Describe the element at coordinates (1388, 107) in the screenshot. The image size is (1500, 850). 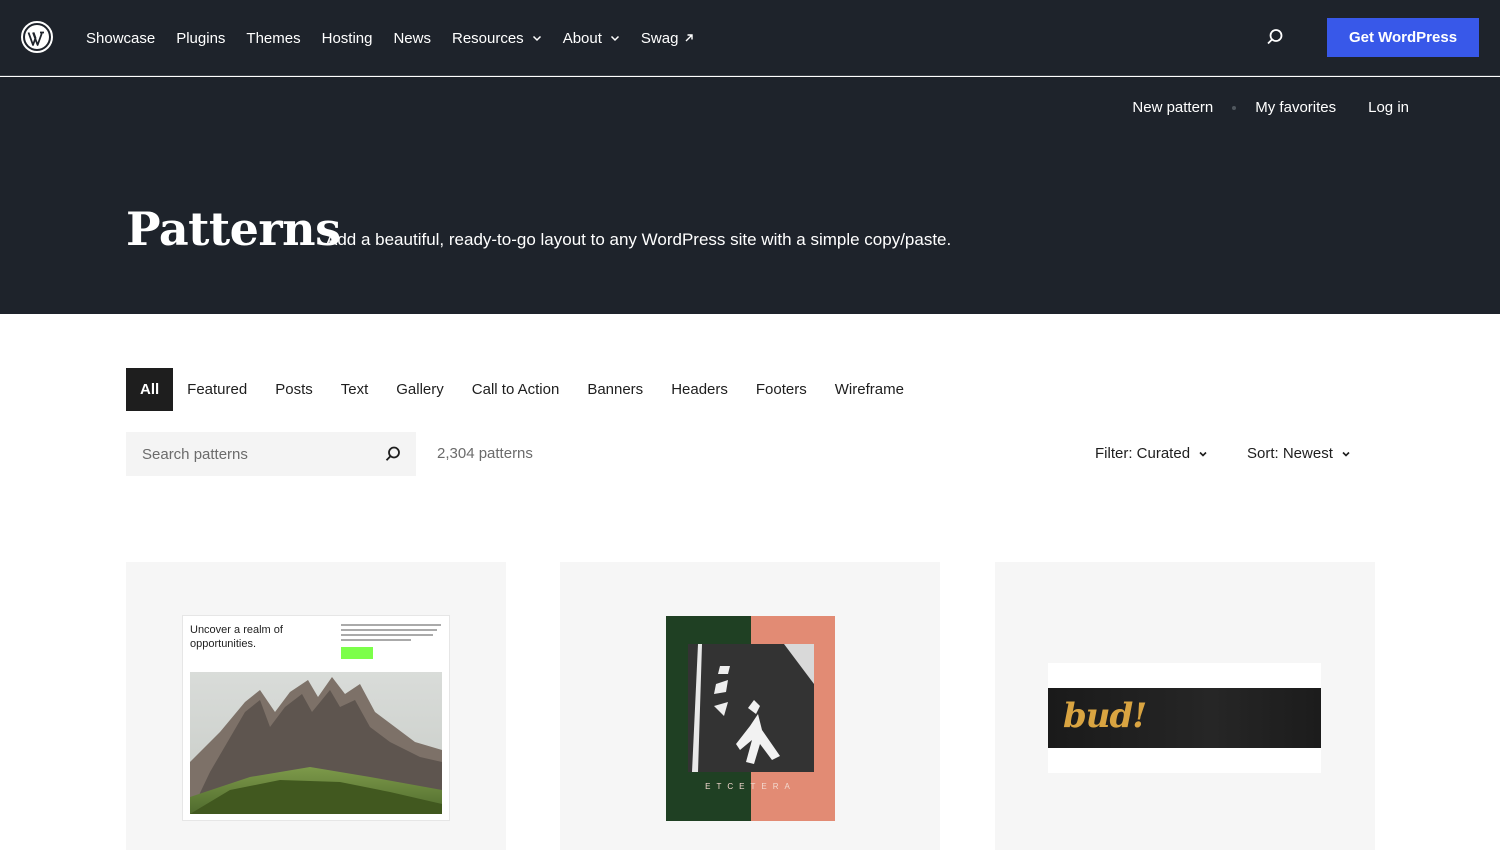
I see `log-in-link: Log in` at that location.